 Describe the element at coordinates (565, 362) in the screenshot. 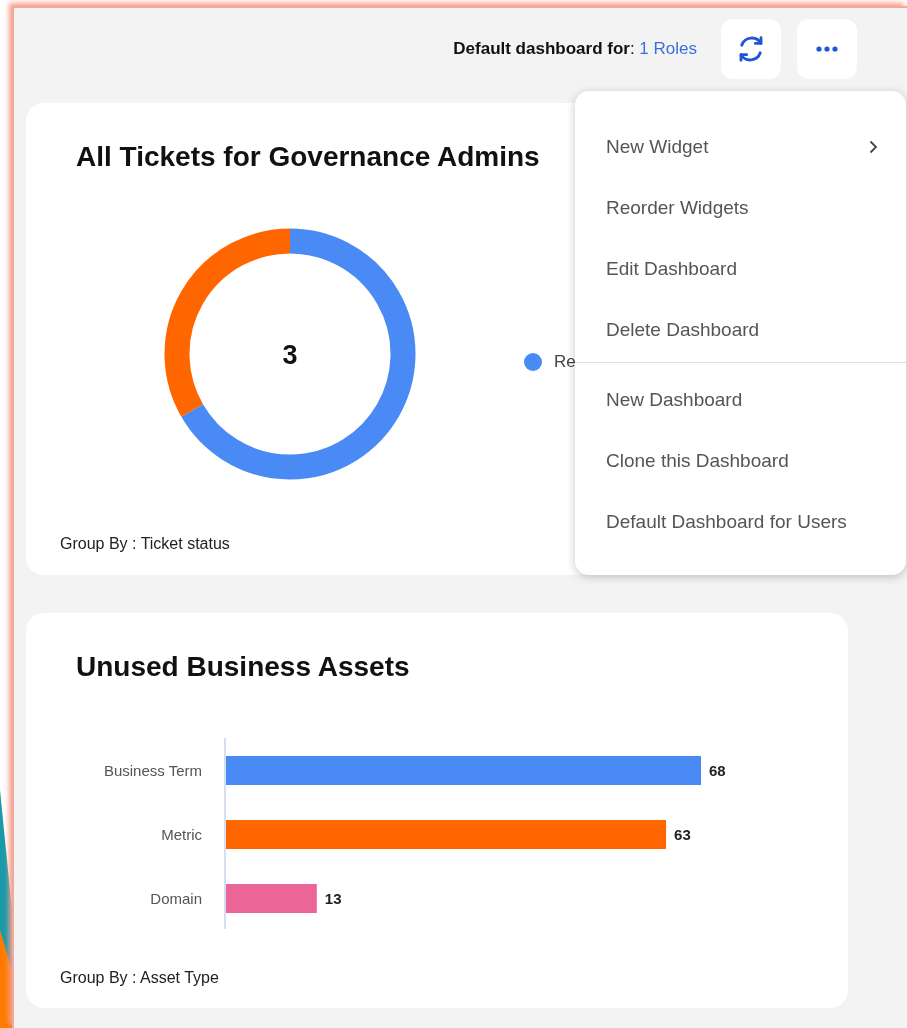

I see `legend-label: Re` at that location.